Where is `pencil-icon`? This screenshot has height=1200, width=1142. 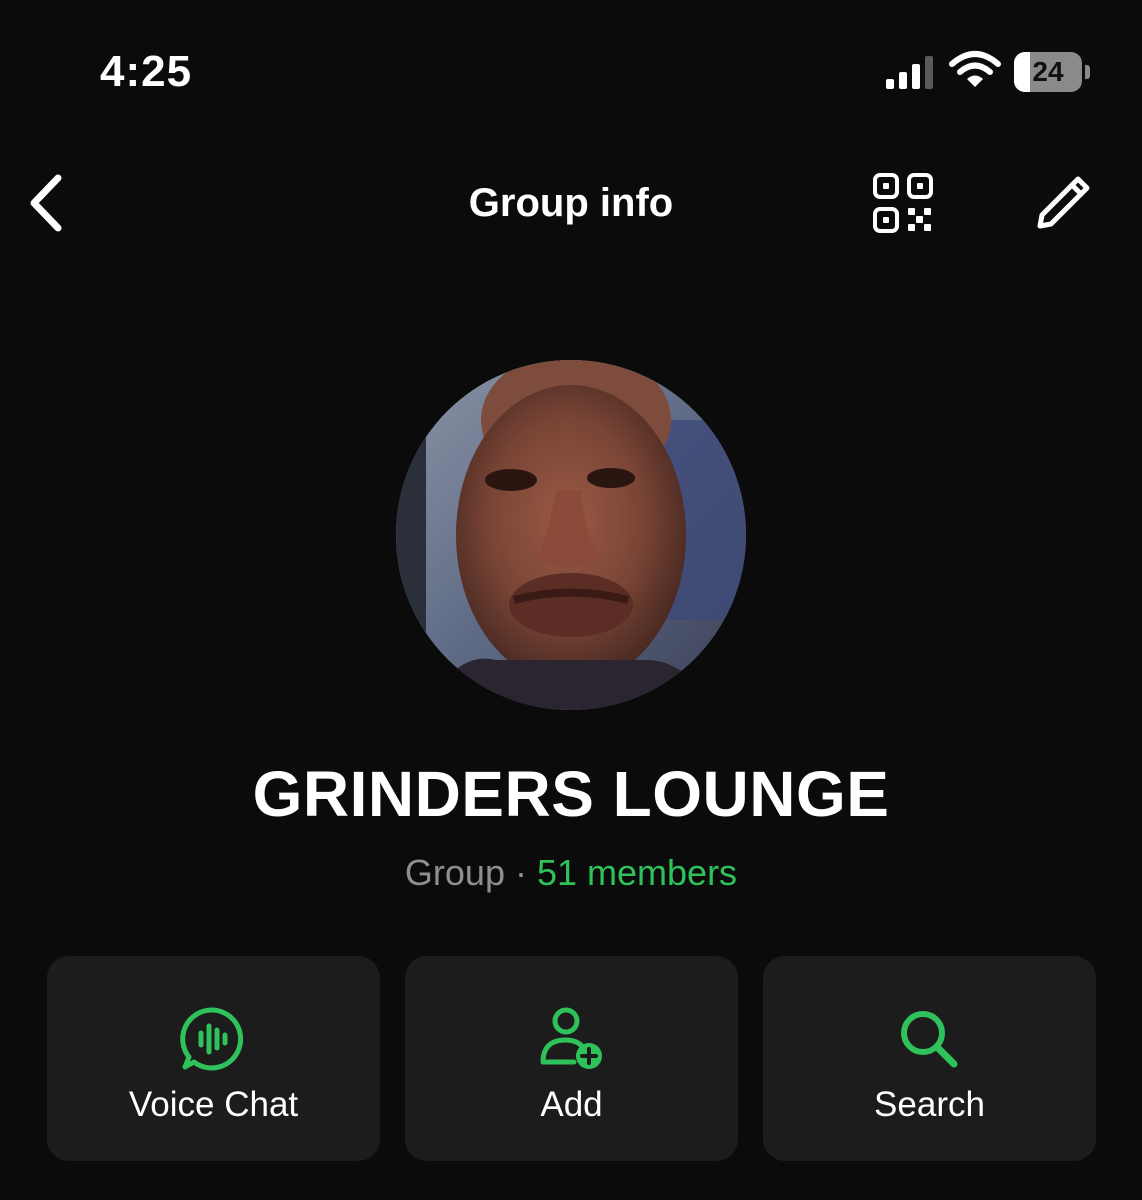
pencil-icon is located at coordinates (1063, 202).